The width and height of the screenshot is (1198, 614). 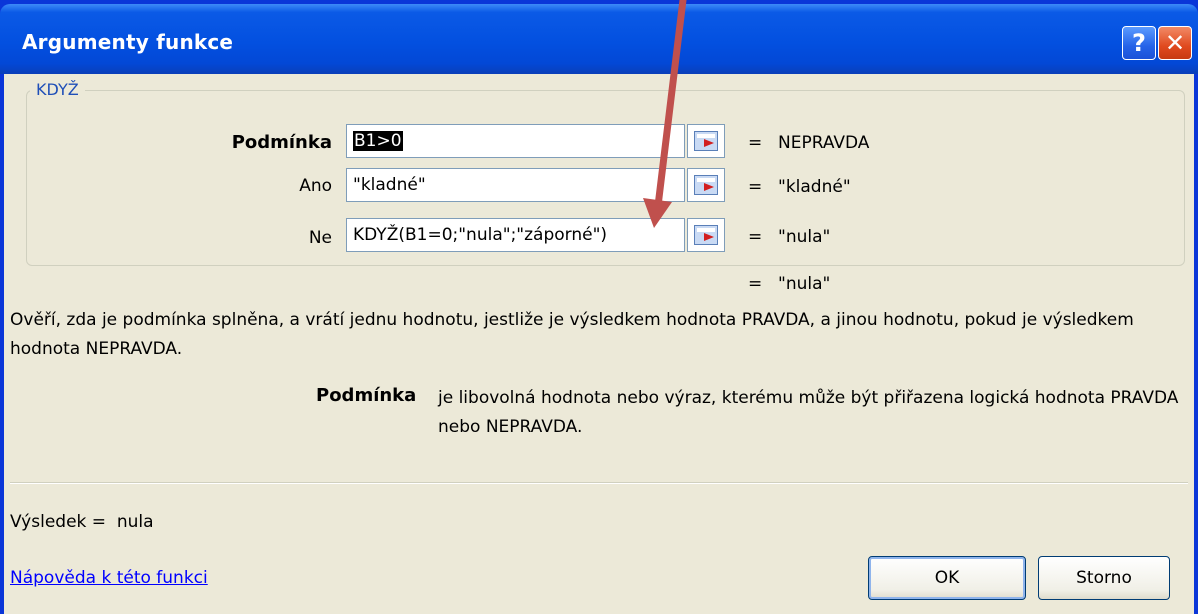 I want to click on podminka-input: B1>0, so click(x=515, y=141).